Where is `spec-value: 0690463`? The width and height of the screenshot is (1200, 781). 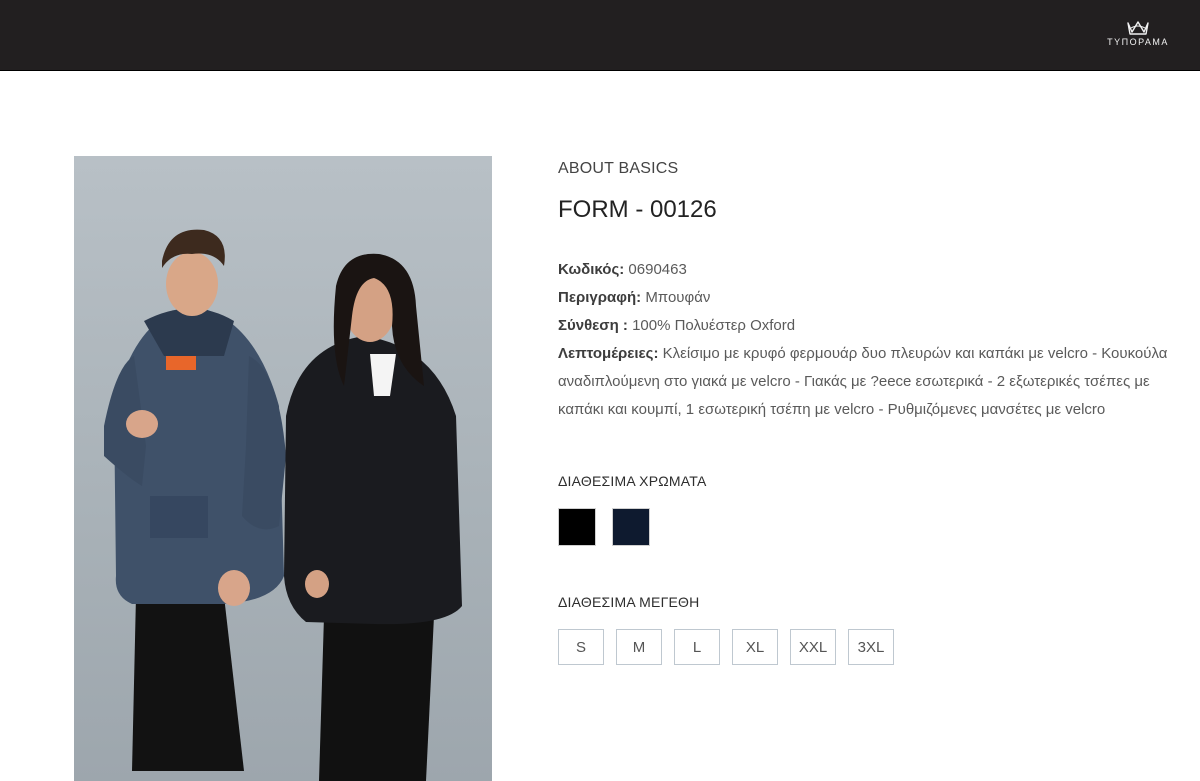
spec-value: 0690463 is located at coordinates (657, 269).